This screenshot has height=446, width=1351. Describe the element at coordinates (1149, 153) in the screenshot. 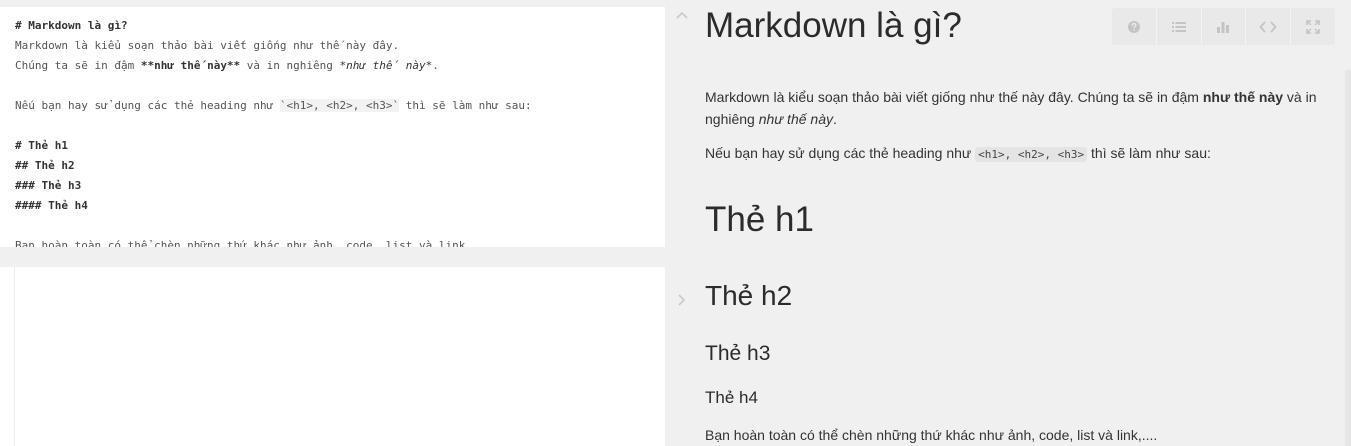

I see `preview-text-segment: thì sẽ làm như sau:` at that location.